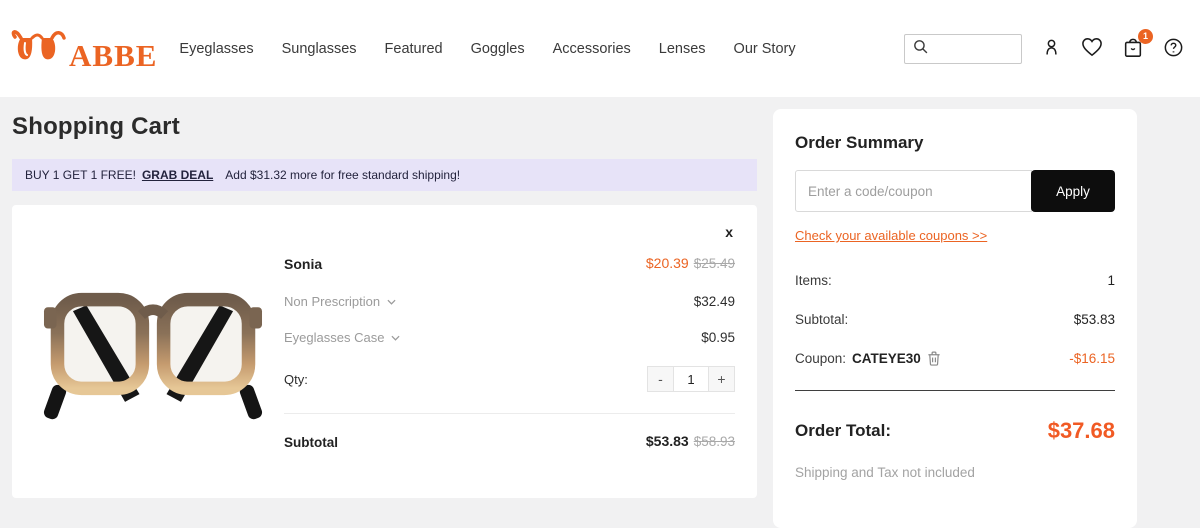 Image resolution: width=1200 pixels, height=528 pixels. I want to click on quantity-stepper: - 1 +, so click(691, 379).